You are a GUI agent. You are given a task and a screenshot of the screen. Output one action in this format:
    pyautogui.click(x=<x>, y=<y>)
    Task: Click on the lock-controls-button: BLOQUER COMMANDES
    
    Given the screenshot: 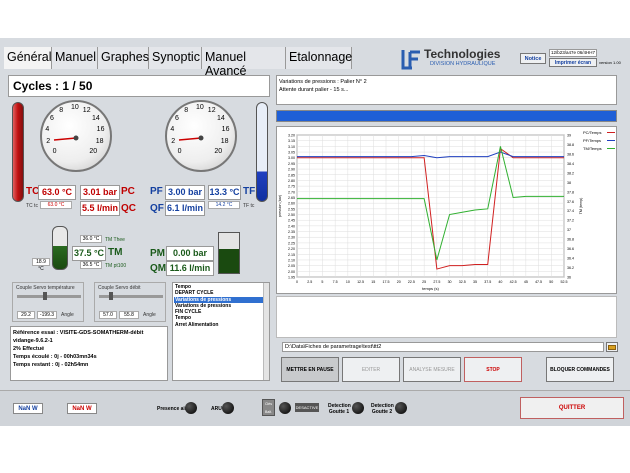 What is the action you would take?
    pyautogui.click(x=580, y=369)
    